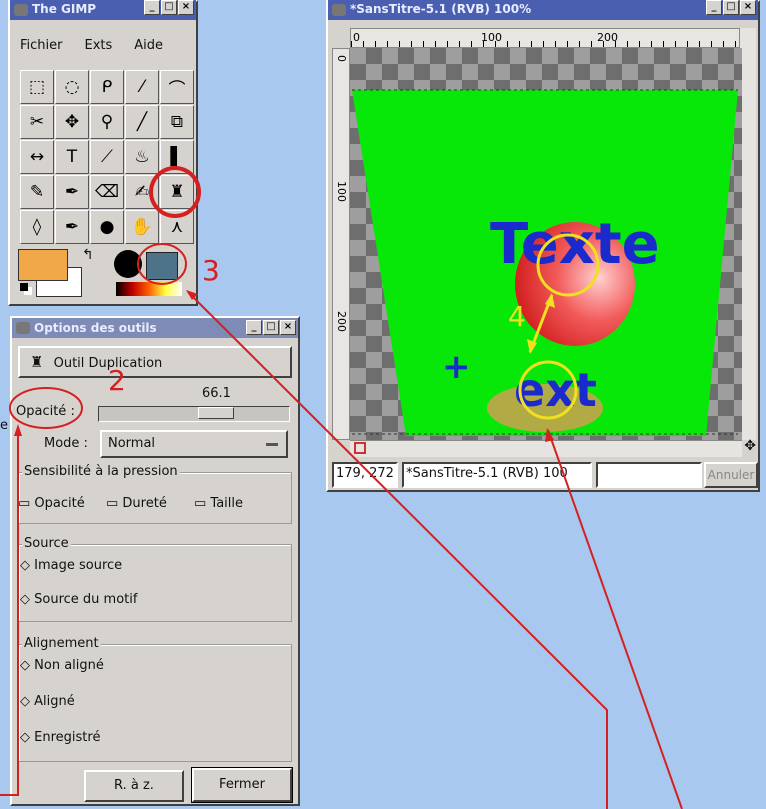 This screenshot has width=766, height=809. What do you see at coordinates (575, 244) in the screenshot?
I see `texte-text: Texte` at bounding box center [575, 244].